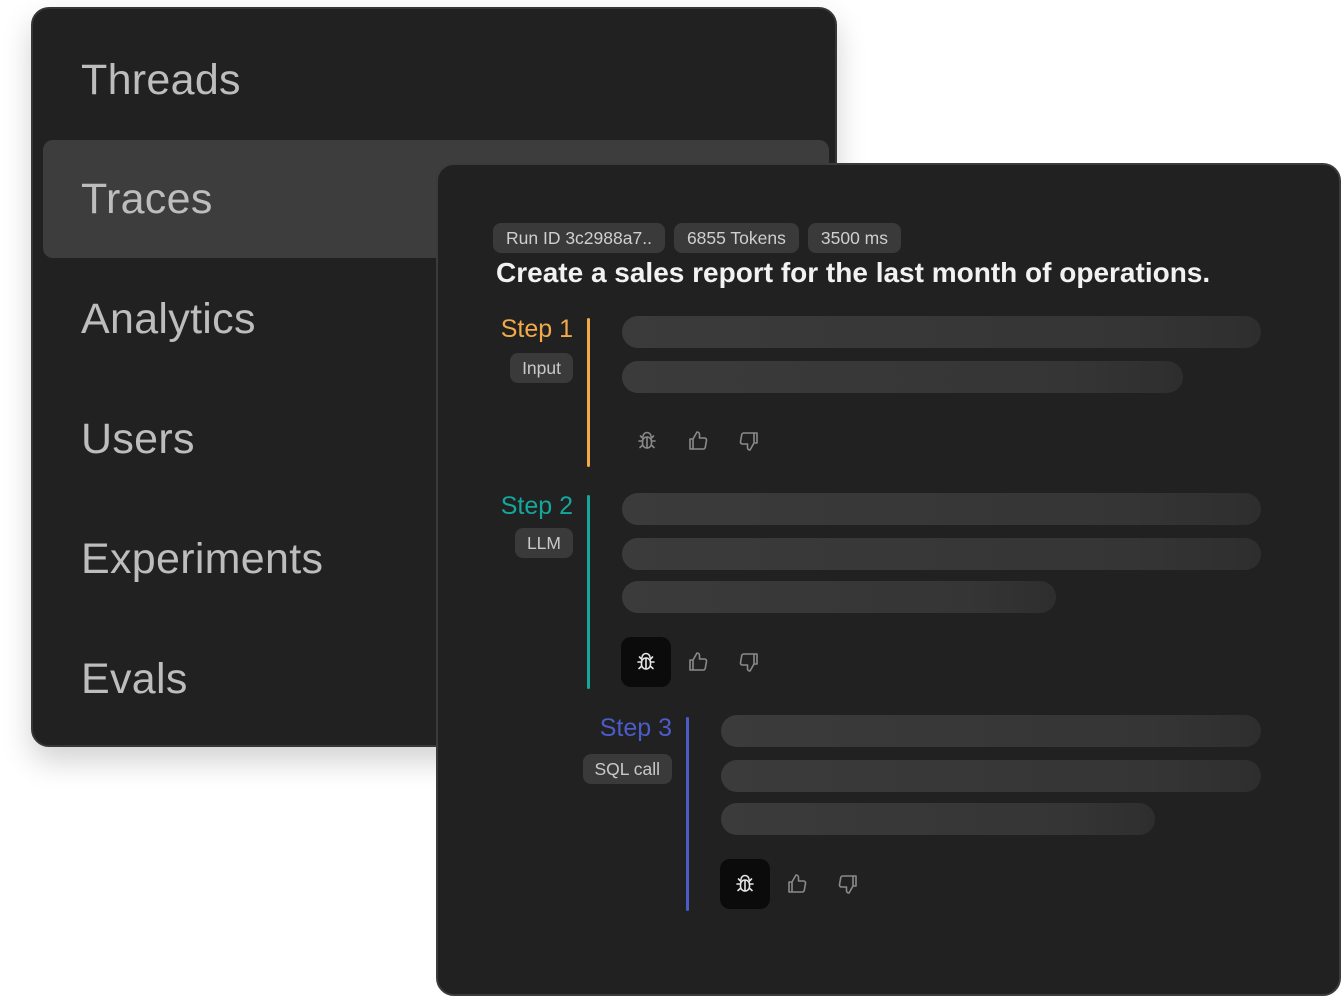  I want to click on step-1-type-badge: Input, so click(541, 368).